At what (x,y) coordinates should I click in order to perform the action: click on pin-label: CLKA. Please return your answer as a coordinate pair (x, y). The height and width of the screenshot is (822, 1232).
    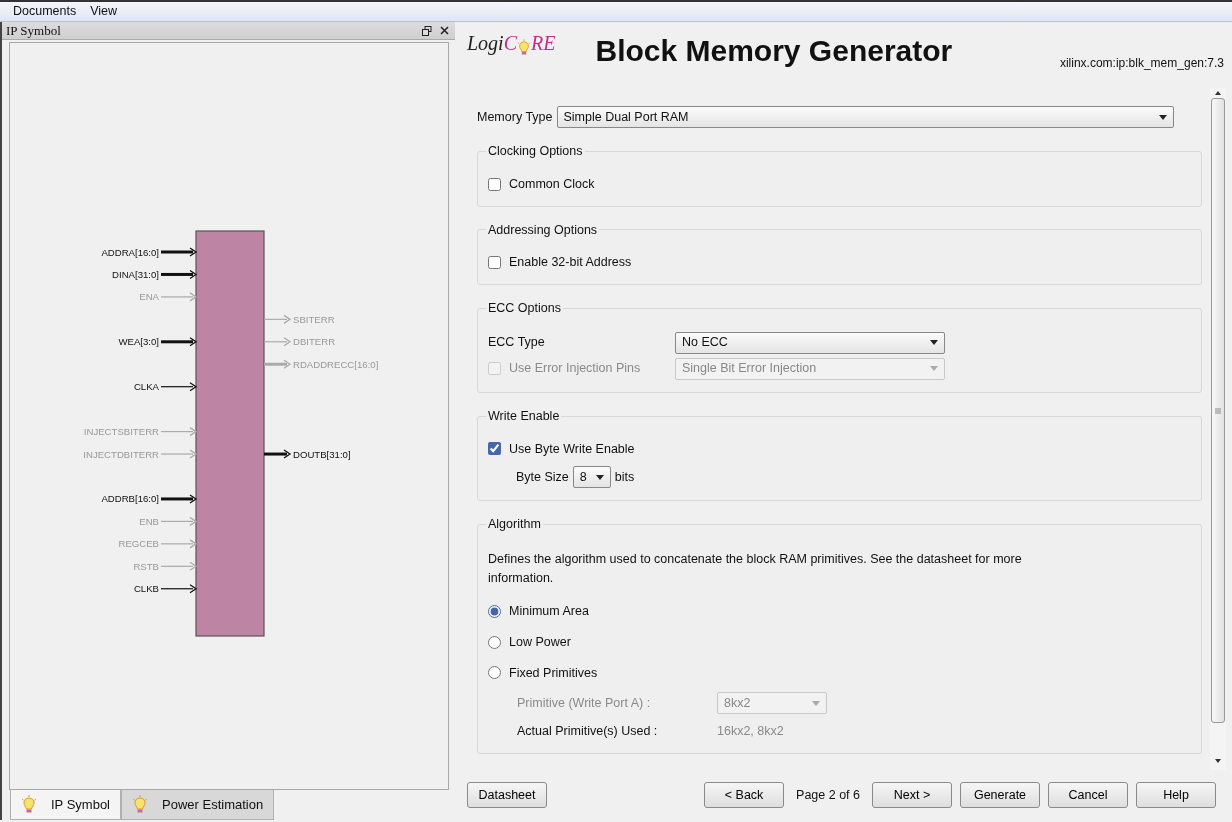
    Looking at the image, I should click on (146, 387).